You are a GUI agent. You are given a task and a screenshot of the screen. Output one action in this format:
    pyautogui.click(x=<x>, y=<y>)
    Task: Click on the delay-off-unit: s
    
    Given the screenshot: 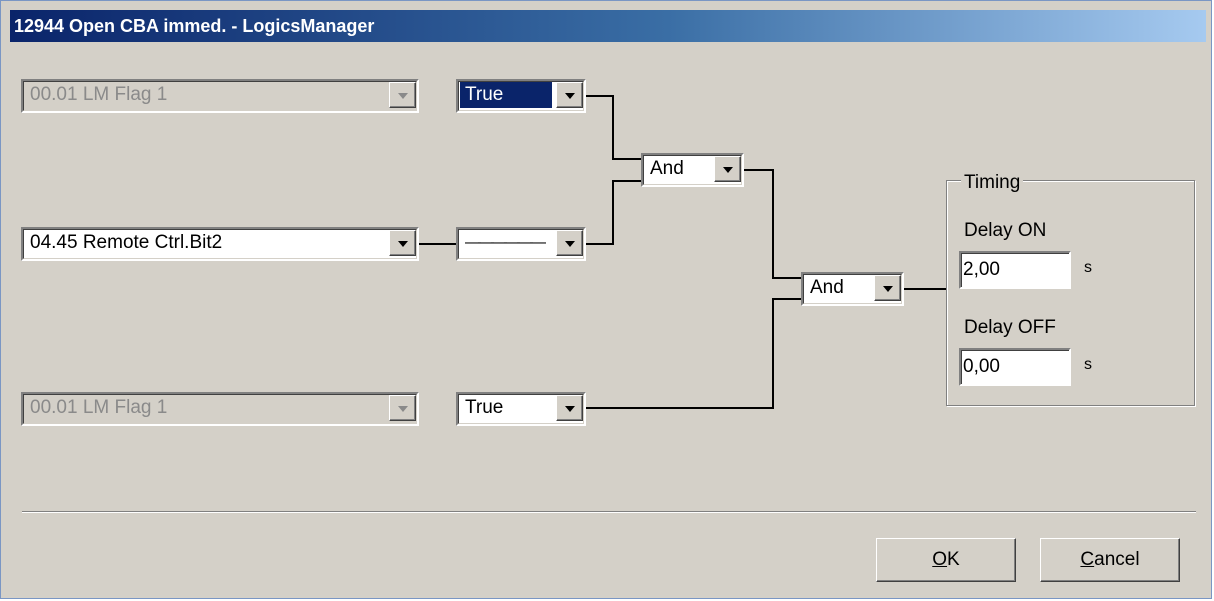 What is the action you would take?
    pyautogui.click(x=1088, y=364)
    